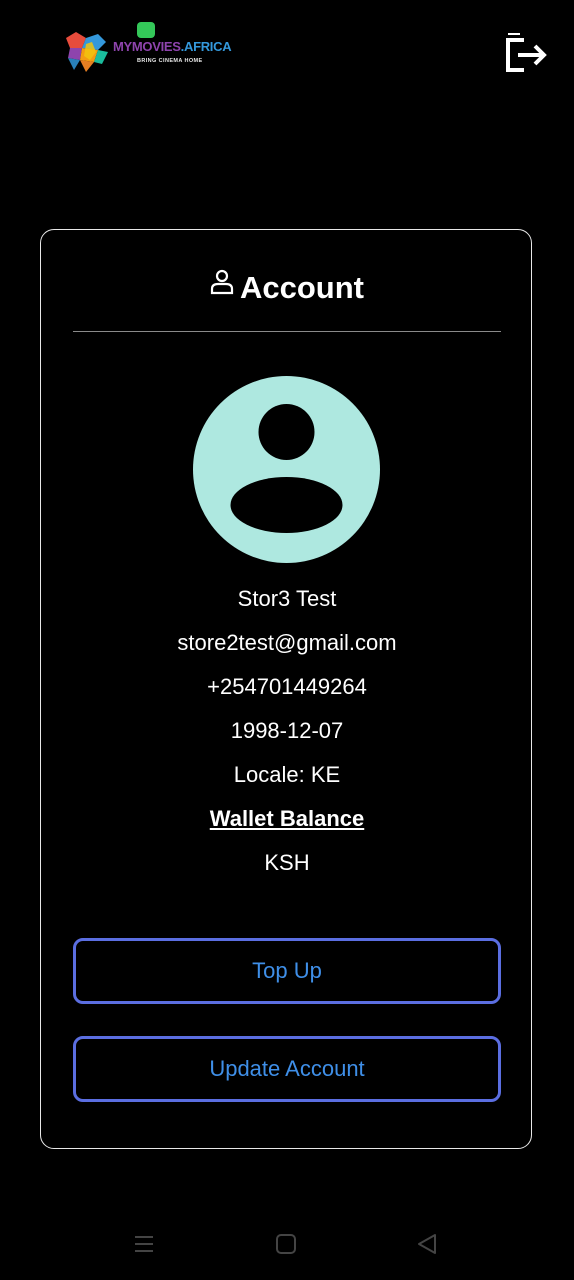 The height and width of the screenshot is (1280, 574). I want to click on user-icon, so click(222, 282).